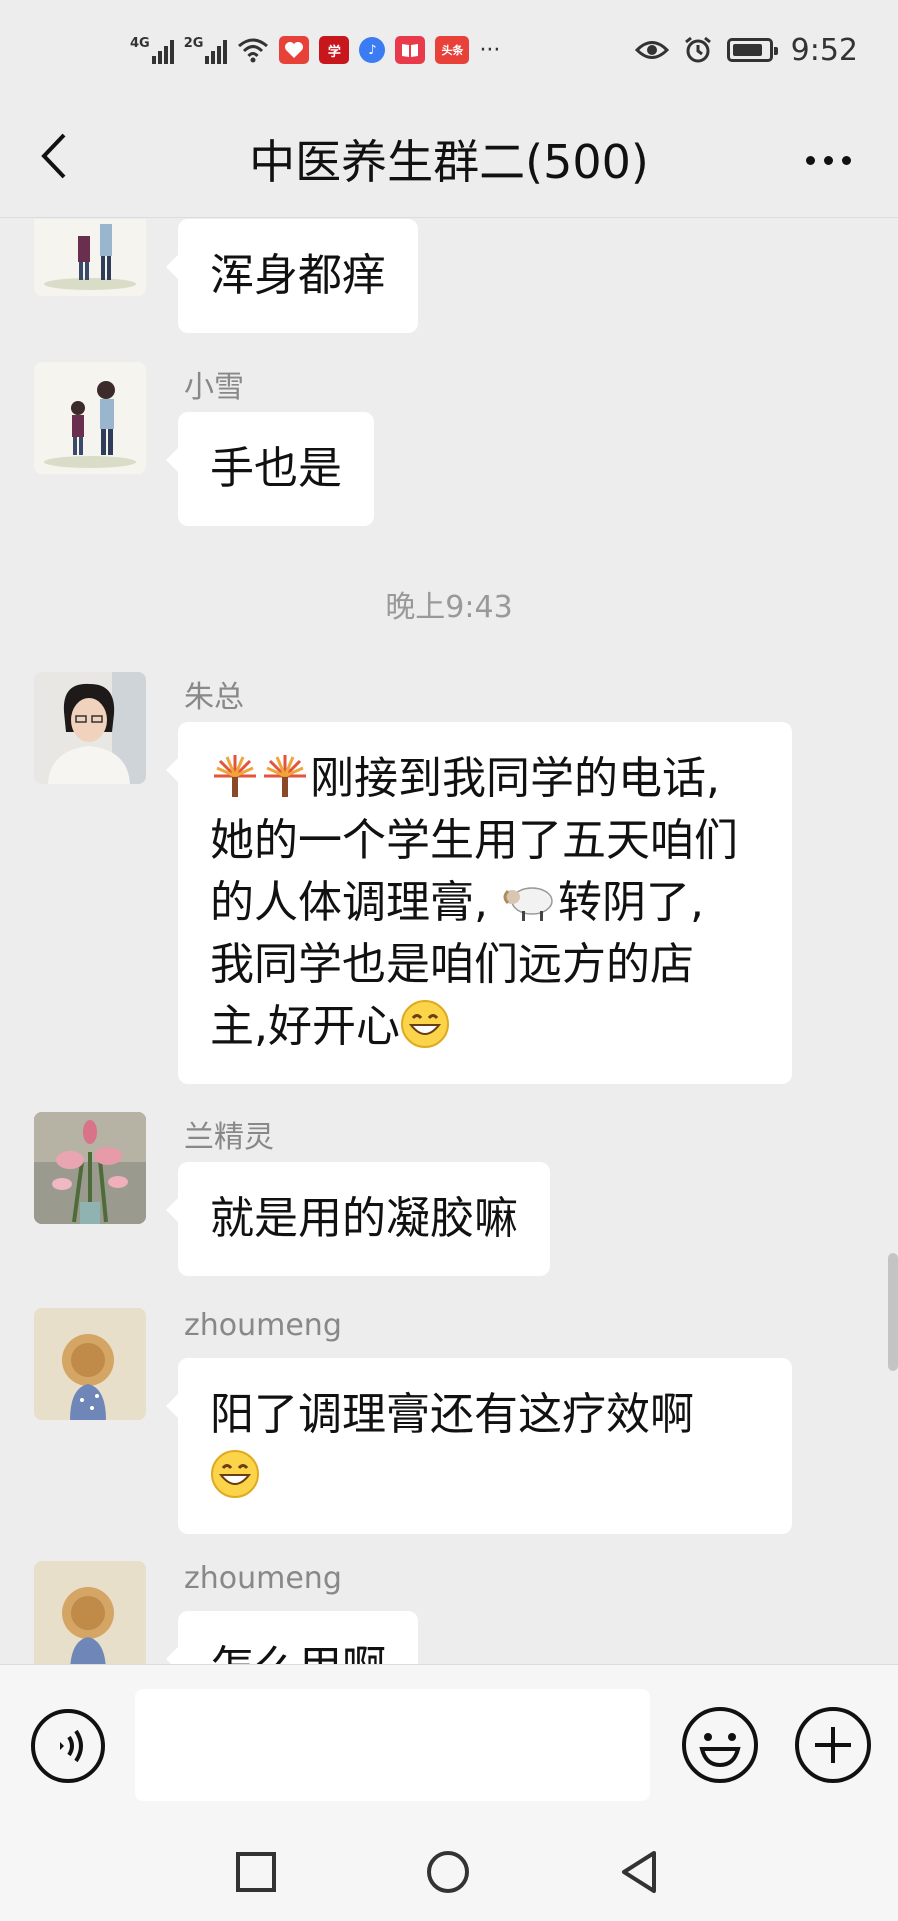  I want to click on message-text: 我同学也是咱们远方的店, so click(452, 964).